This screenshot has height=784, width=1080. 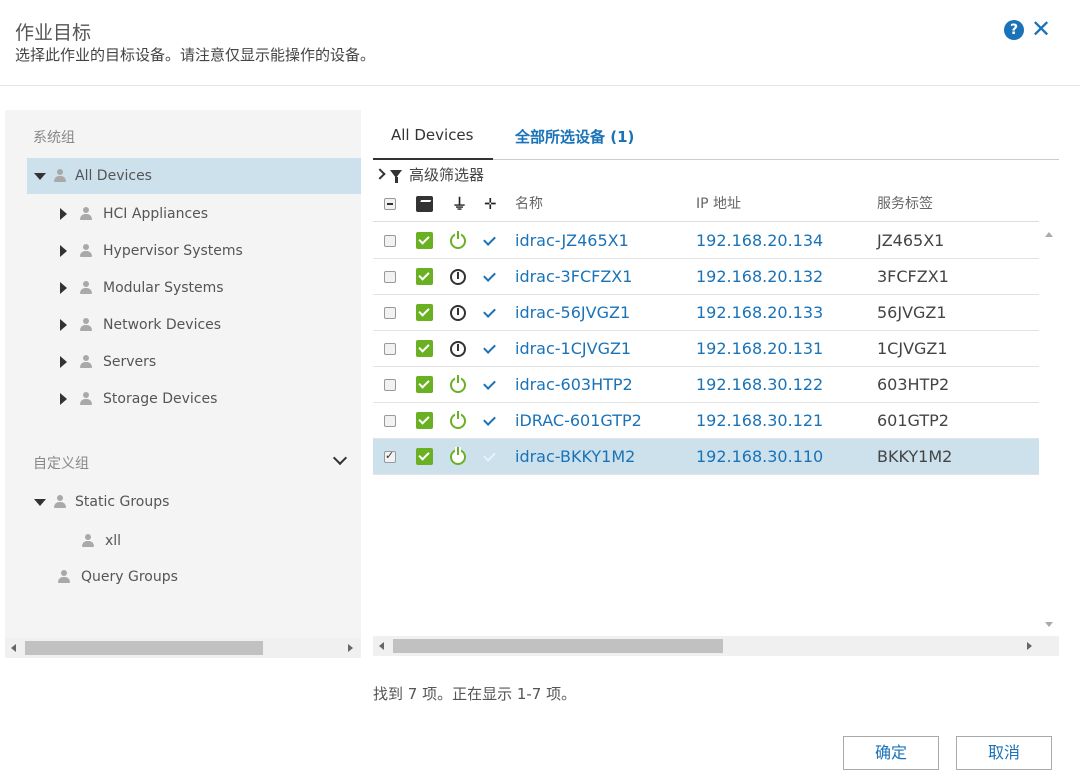 I want to click on table-horizontal-scrollbar, so click(x=716, y=646).